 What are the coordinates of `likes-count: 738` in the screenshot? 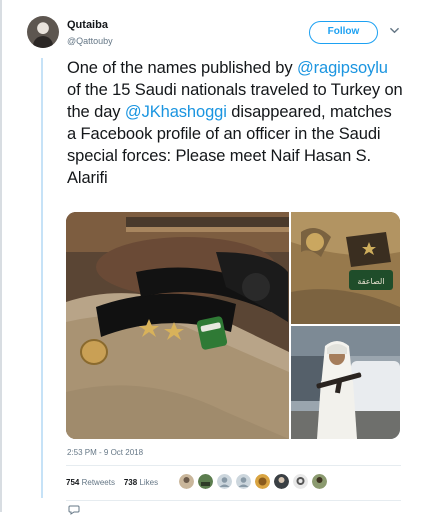 It's located at (130, 482).